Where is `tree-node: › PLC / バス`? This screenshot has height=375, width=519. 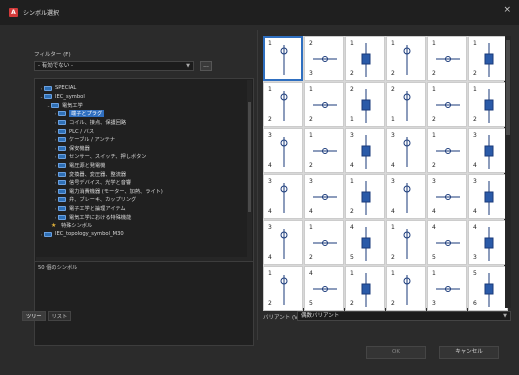 tree-node: › PLC / バス is located at coordinates (73, 131).